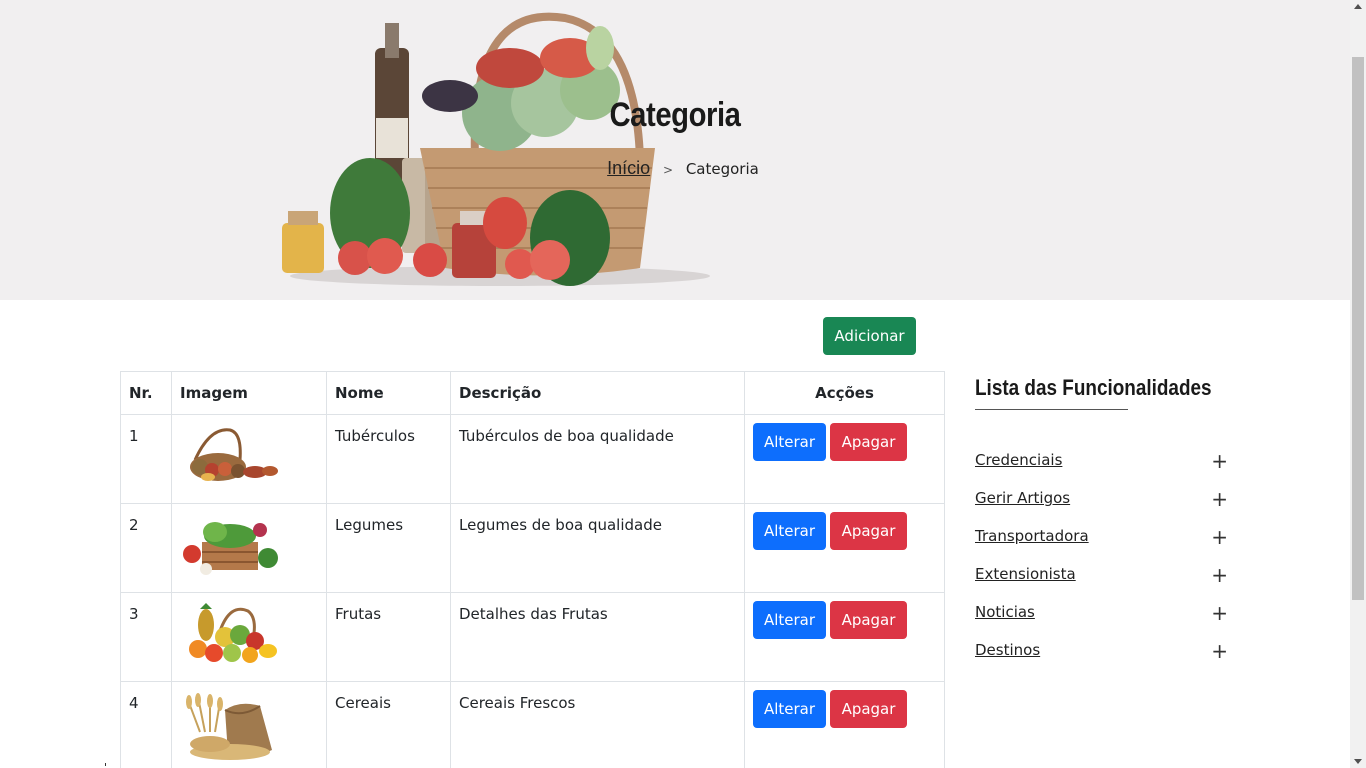 The image size is (1366, 768). I want to click on sidebar-title: Lista das Funcionalidades, so click(1093, 387).